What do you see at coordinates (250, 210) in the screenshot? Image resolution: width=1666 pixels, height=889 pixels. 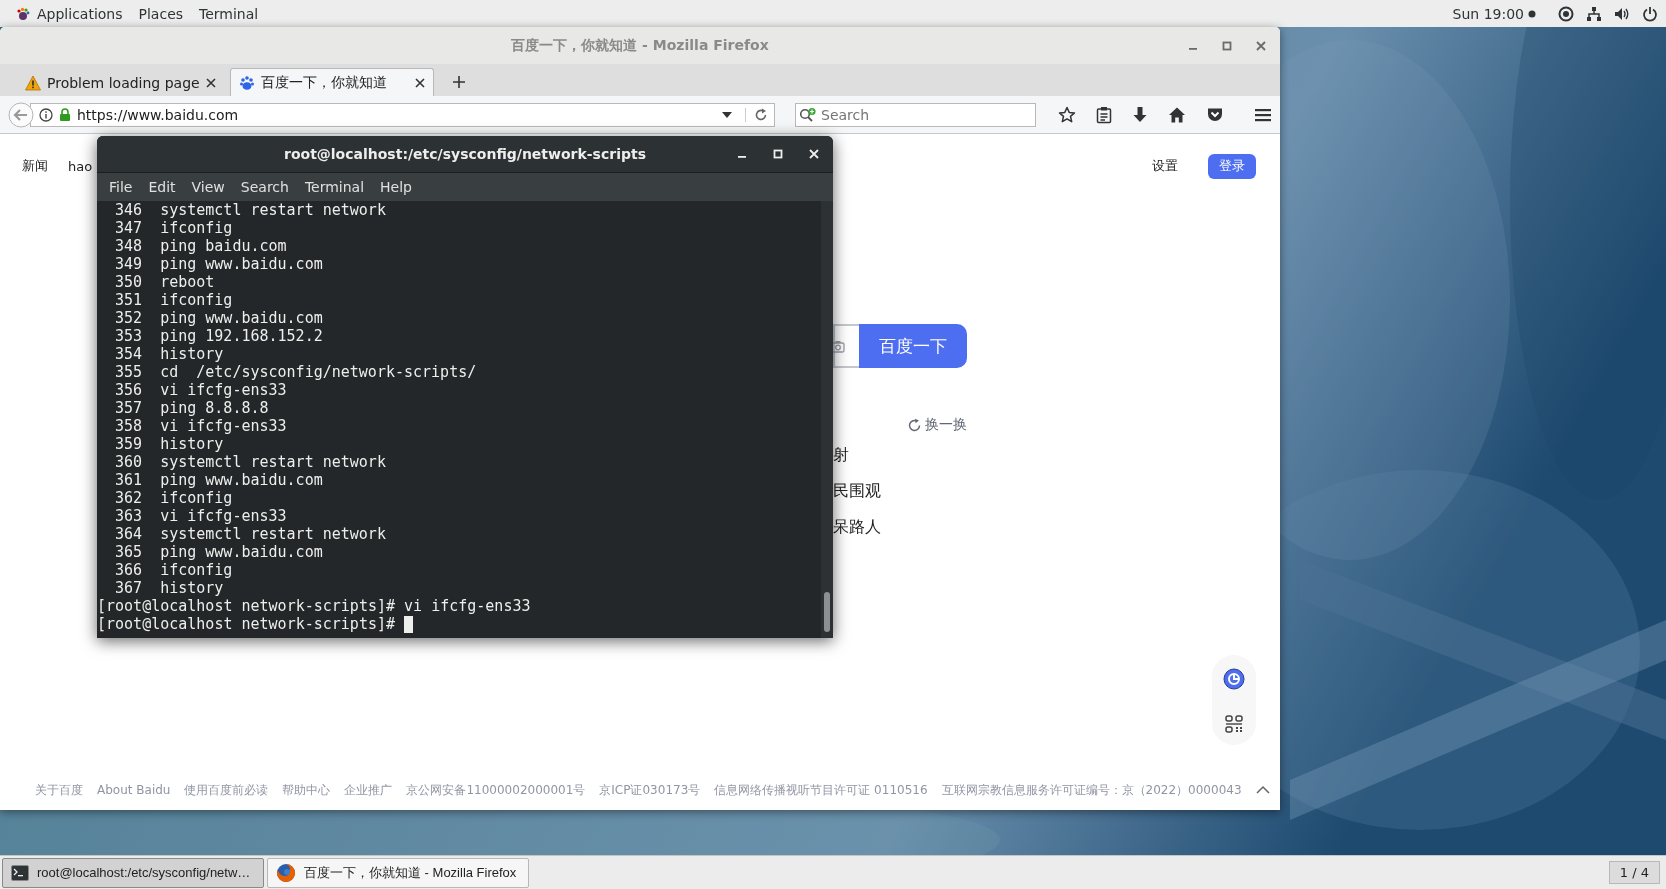 I see `terminal-line: 346 systemctl restart network` at bounding box center [250, 210].